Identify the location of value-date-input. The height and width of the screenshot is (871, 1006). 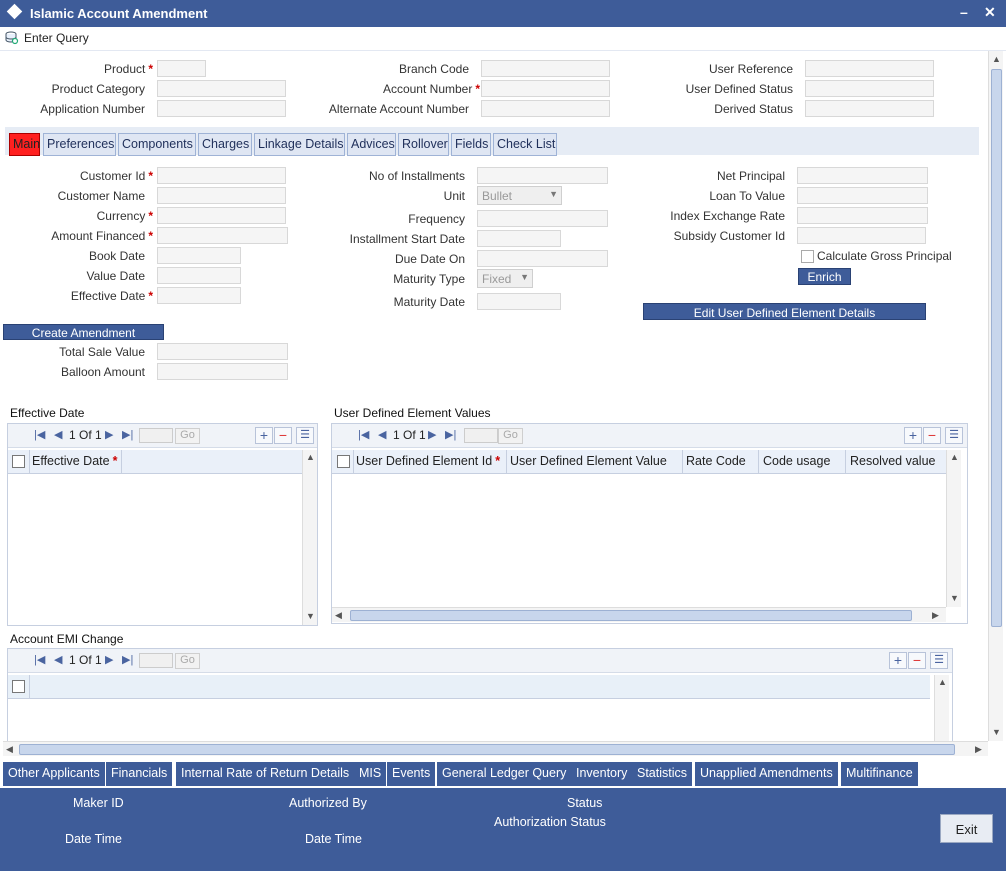
(199, 275).